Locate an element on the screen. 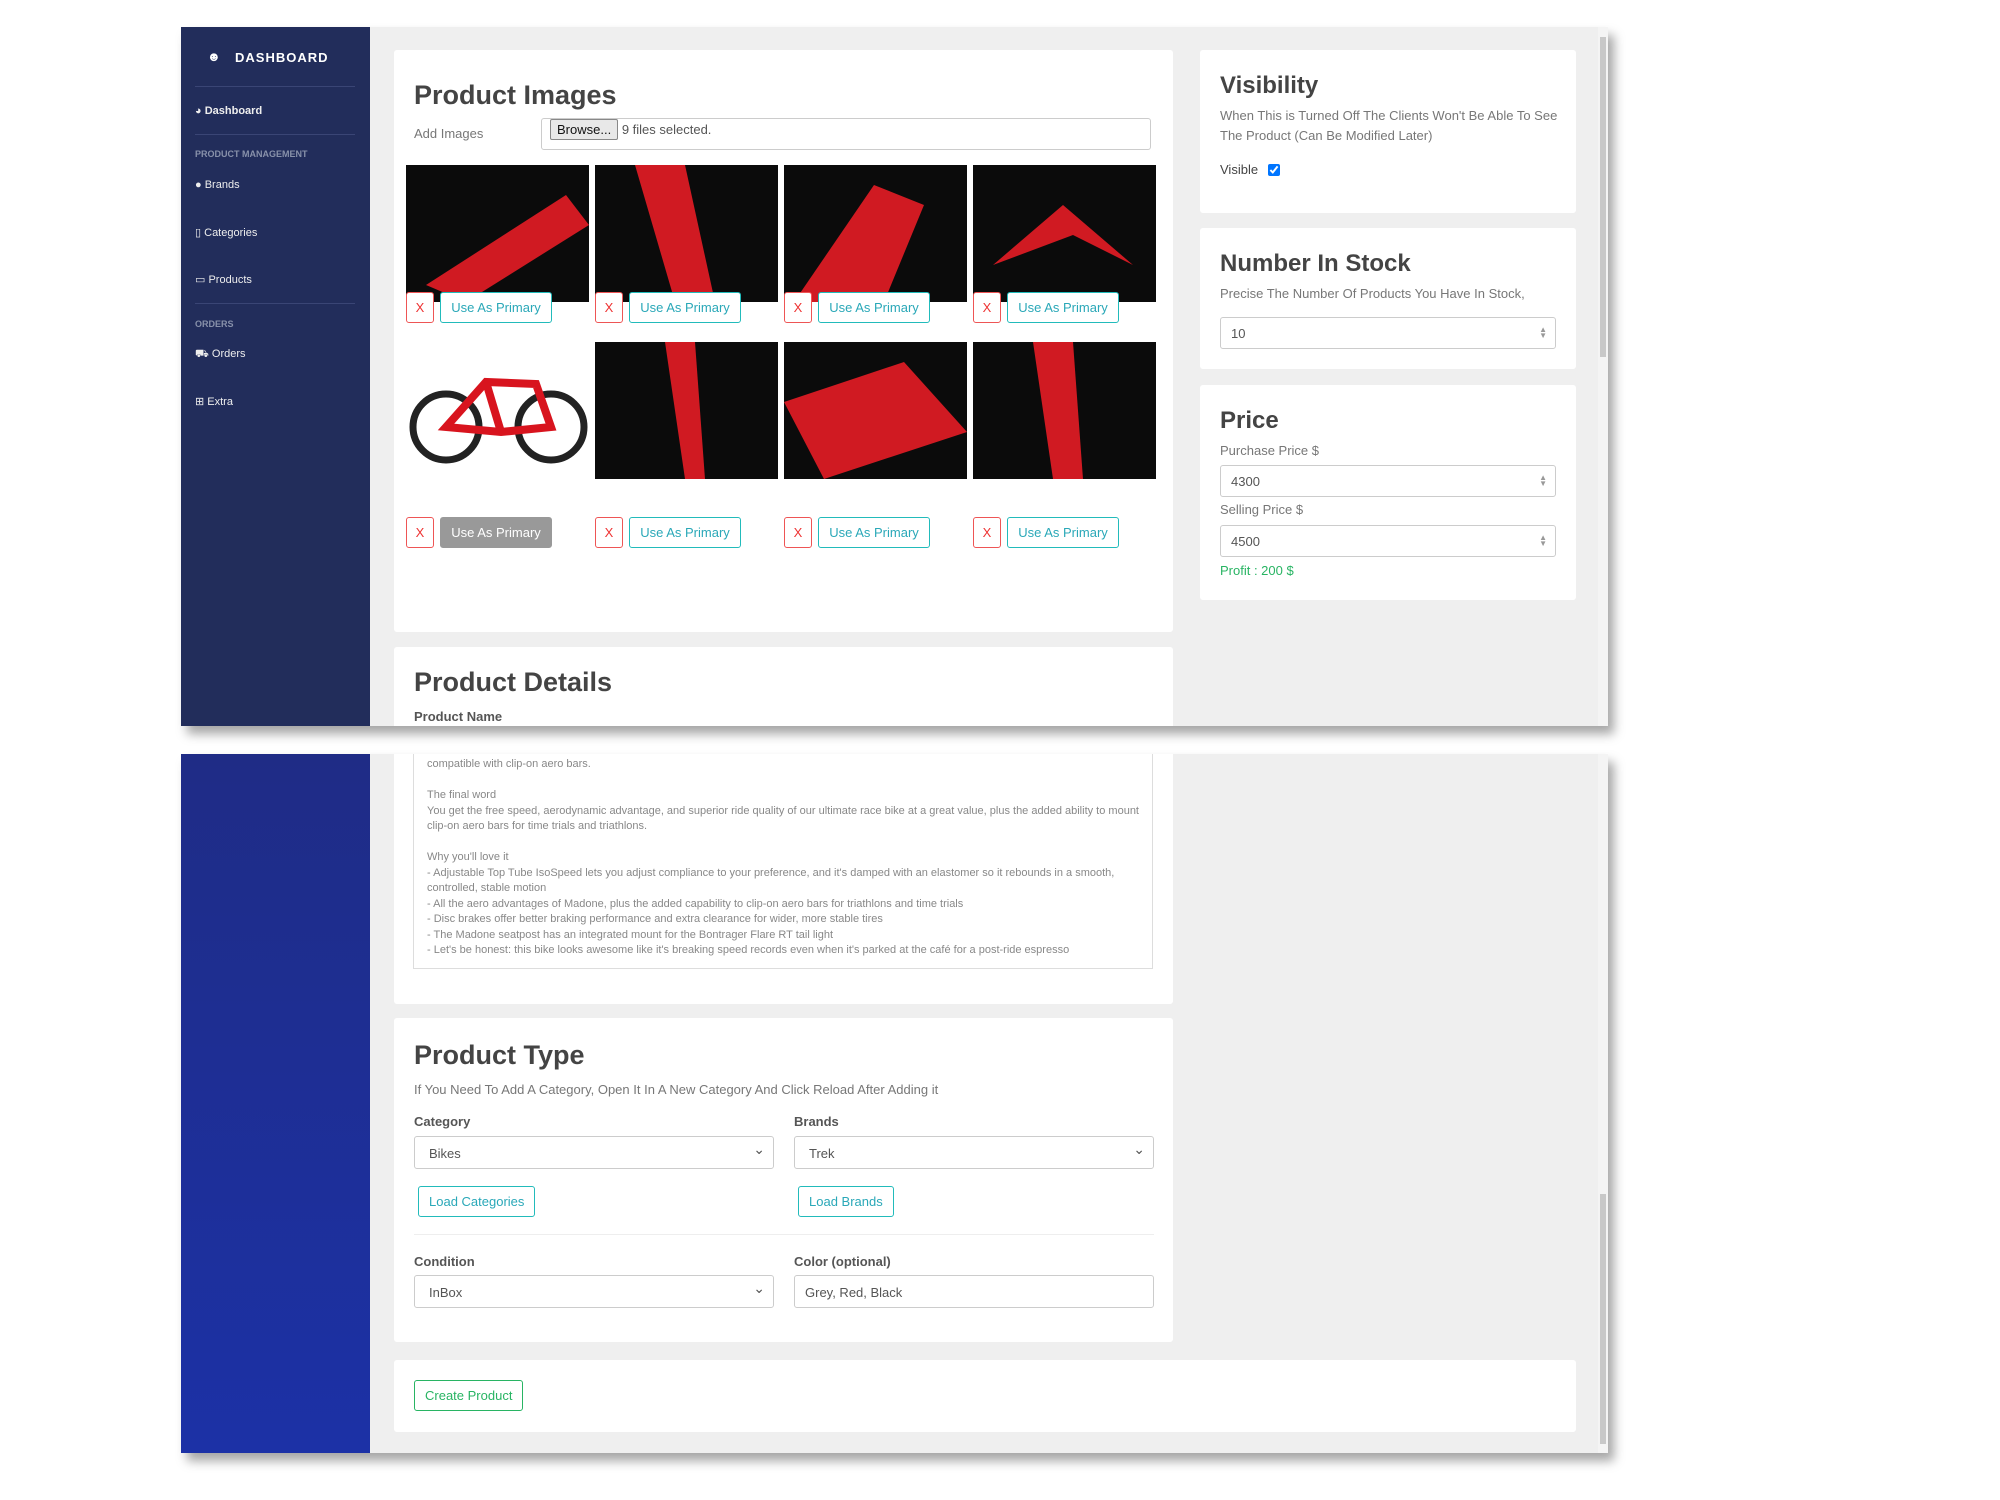 The width and height of the screenshot is (2000, 1500). load-categories-button: Load Categories is located at coordinates (477, 1201).